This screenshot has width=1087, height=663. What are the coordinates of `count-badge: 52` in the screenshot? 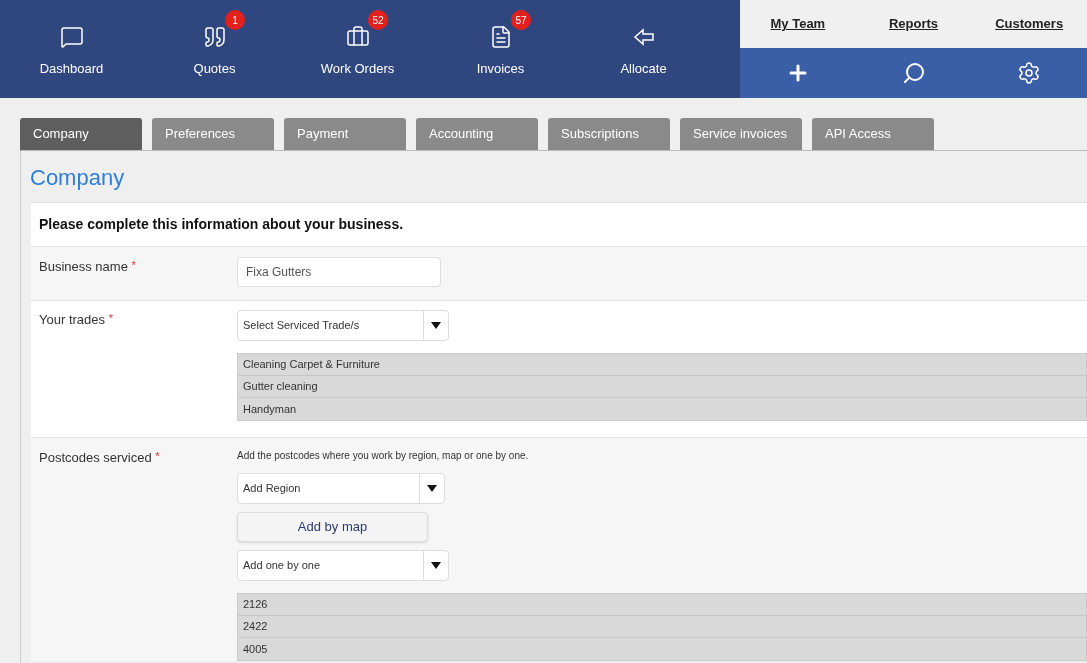 It's located at (378, 20).